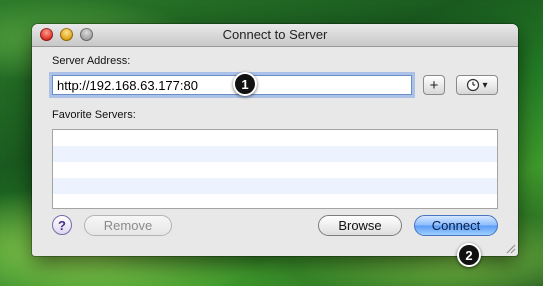  I want to click on window-title: Connect to Server, so click(275, 34).